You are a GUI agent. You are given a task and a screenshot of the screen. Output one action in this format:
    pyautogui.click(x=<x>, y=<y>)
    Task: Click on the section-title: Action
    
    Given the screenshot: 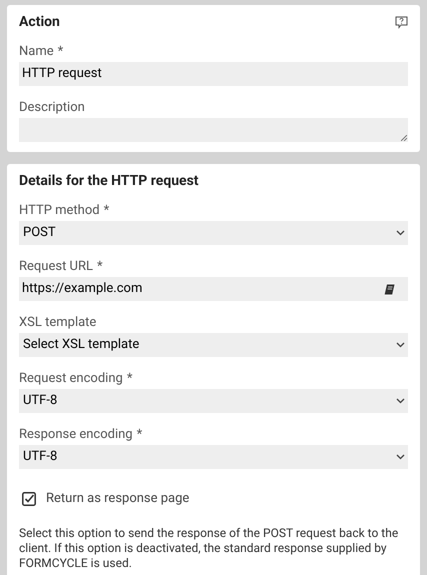 What is the action you would take?
    pyautogui.click(x=39, y=22)
    